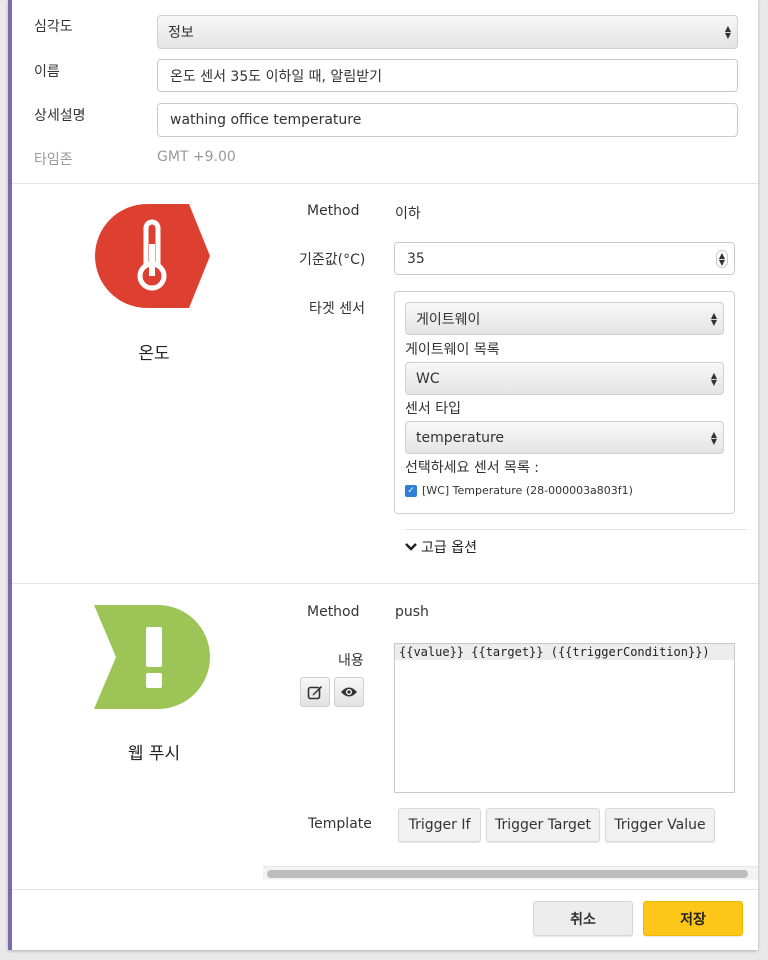 This screenshot has width=768, height=960. I want to click on sensor-type-label: 센서 타입, so click(433, 409).